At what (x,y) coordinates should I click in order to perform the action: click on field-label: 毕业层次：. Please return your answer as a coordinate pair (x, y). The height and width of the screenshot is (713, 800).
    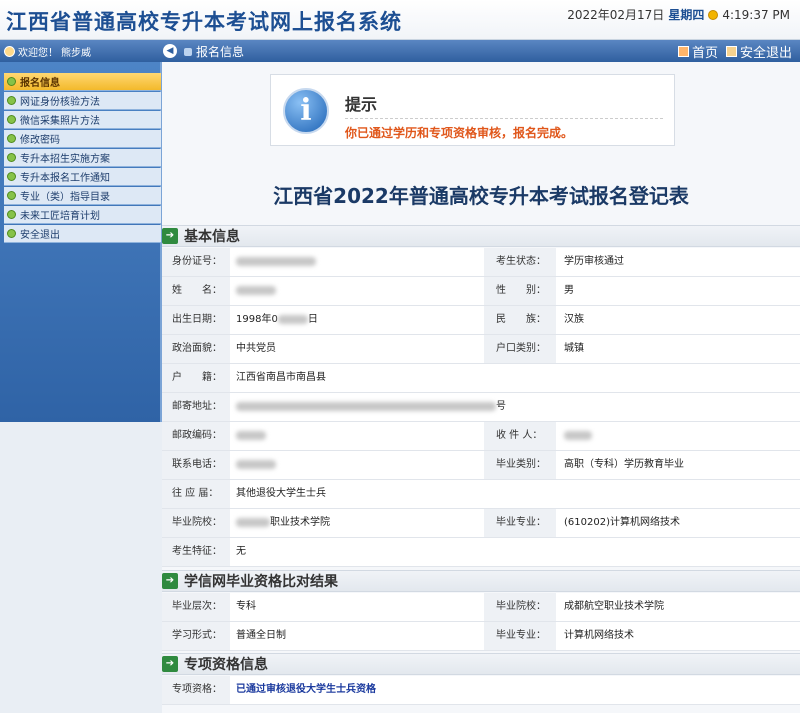
    Looking at the image, I should click on (196, 607).